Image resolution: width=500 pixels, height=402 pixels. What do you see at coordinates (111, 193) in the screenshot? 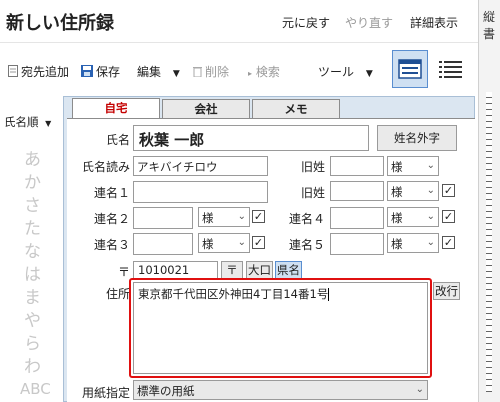
I see `joint1-label: 連名１` at bounding box center [111, 193].